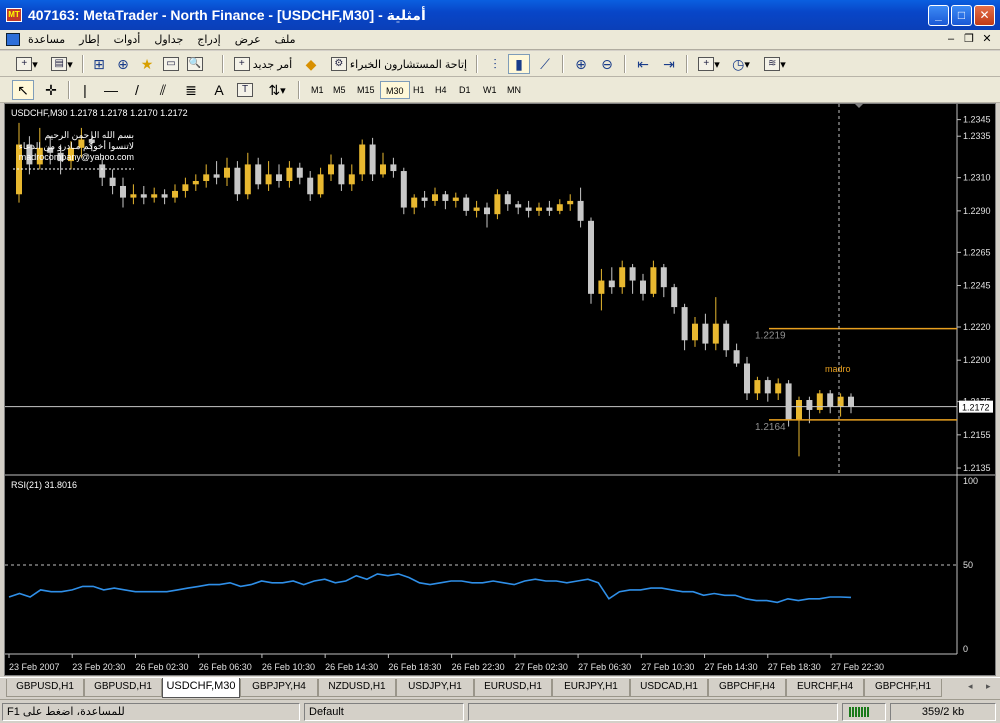 The height and width of the screenshot is (723, 1000). What do you see at coordinates (775, 64) in the screenshot?
I see `templates-button: ≋ ▾` at bounding box center [775, 64].